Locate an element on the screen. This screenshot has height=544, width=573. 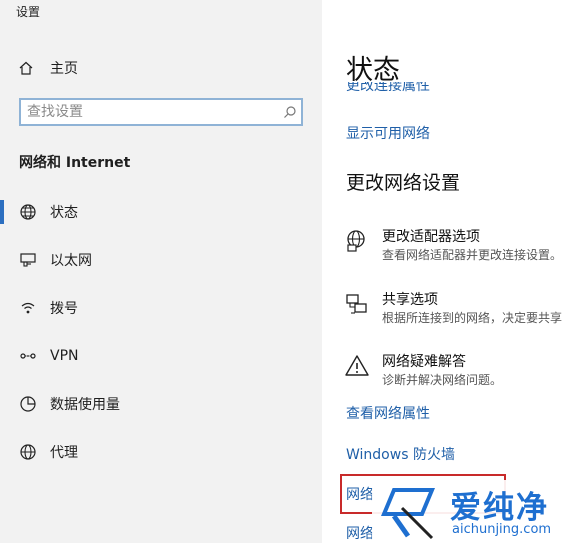
network-troubleshooter: 网络疑难解答 诊断并解决网络问题。 is located at coordinates (458, 373).